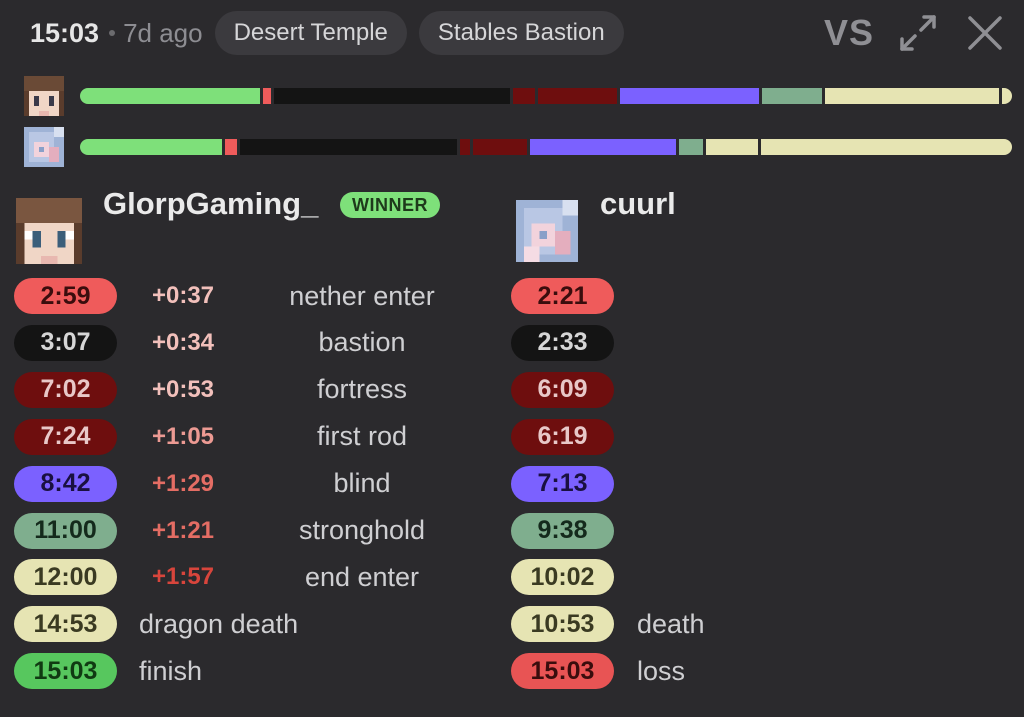 The image size is (1024, 717). What do you see at coordinates (562, 624) in the screenshot?
I see `split-time-pill: 10:53` at bounding box center [562, 624].